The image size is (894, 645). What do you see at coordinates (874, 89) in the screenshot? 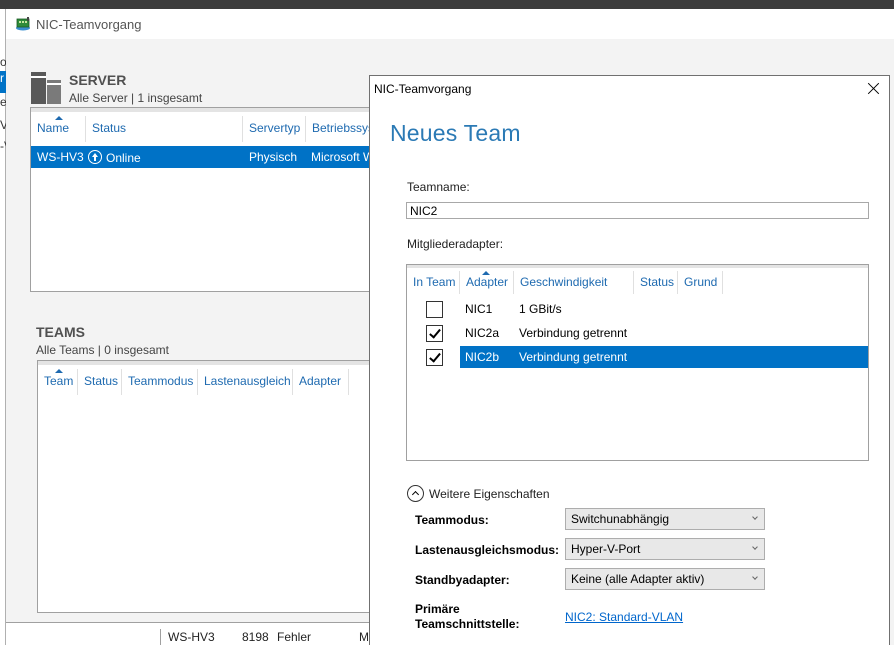
I see `close-icon` at bounding box center [874, 89].